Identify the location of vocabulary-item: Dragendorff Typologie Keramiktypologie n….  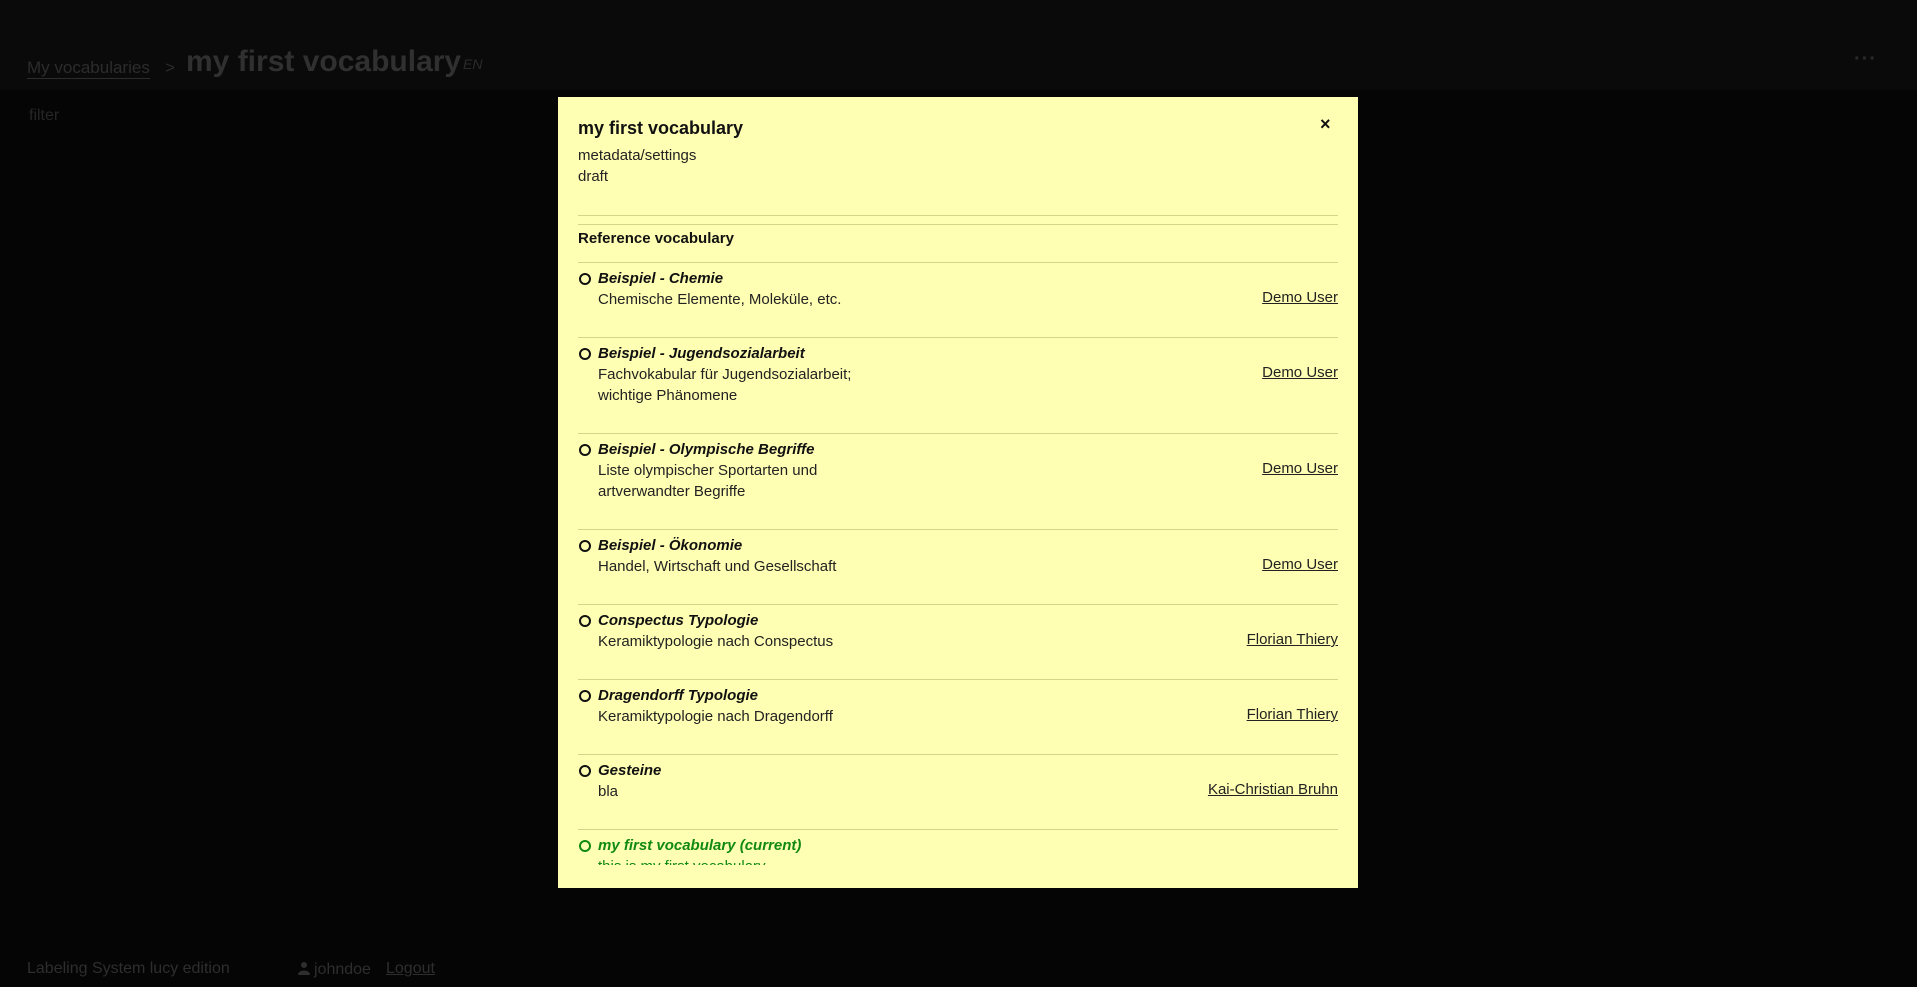
(958, 716).